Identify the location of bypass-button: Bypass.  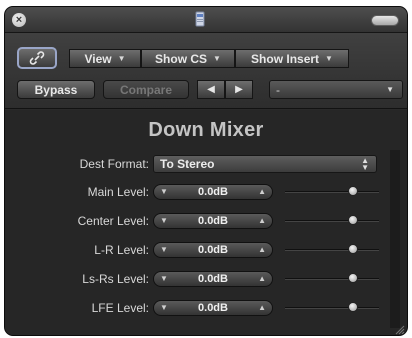
(56, 89).